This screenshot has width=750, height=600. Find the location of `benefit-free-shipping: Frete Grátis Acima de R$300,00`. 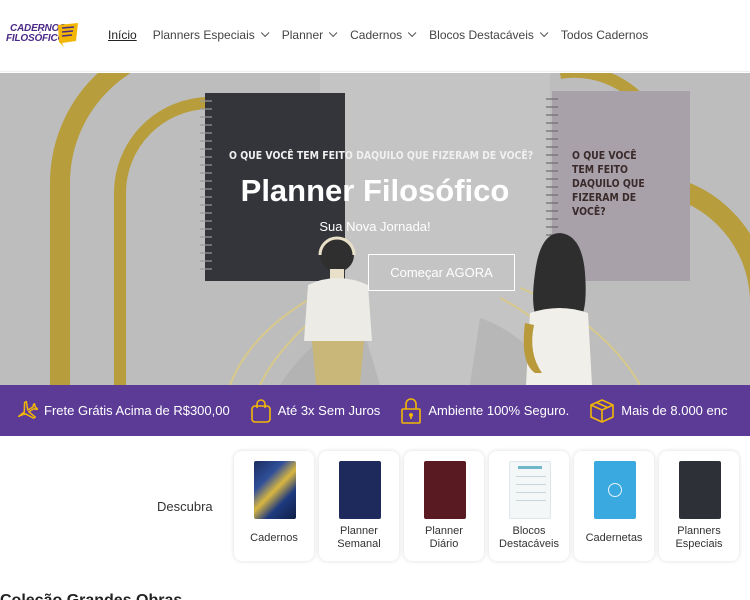

benefit-free-shipping: Frete Grátis Acima de R$300,00 is located at coordinates (122, 411).